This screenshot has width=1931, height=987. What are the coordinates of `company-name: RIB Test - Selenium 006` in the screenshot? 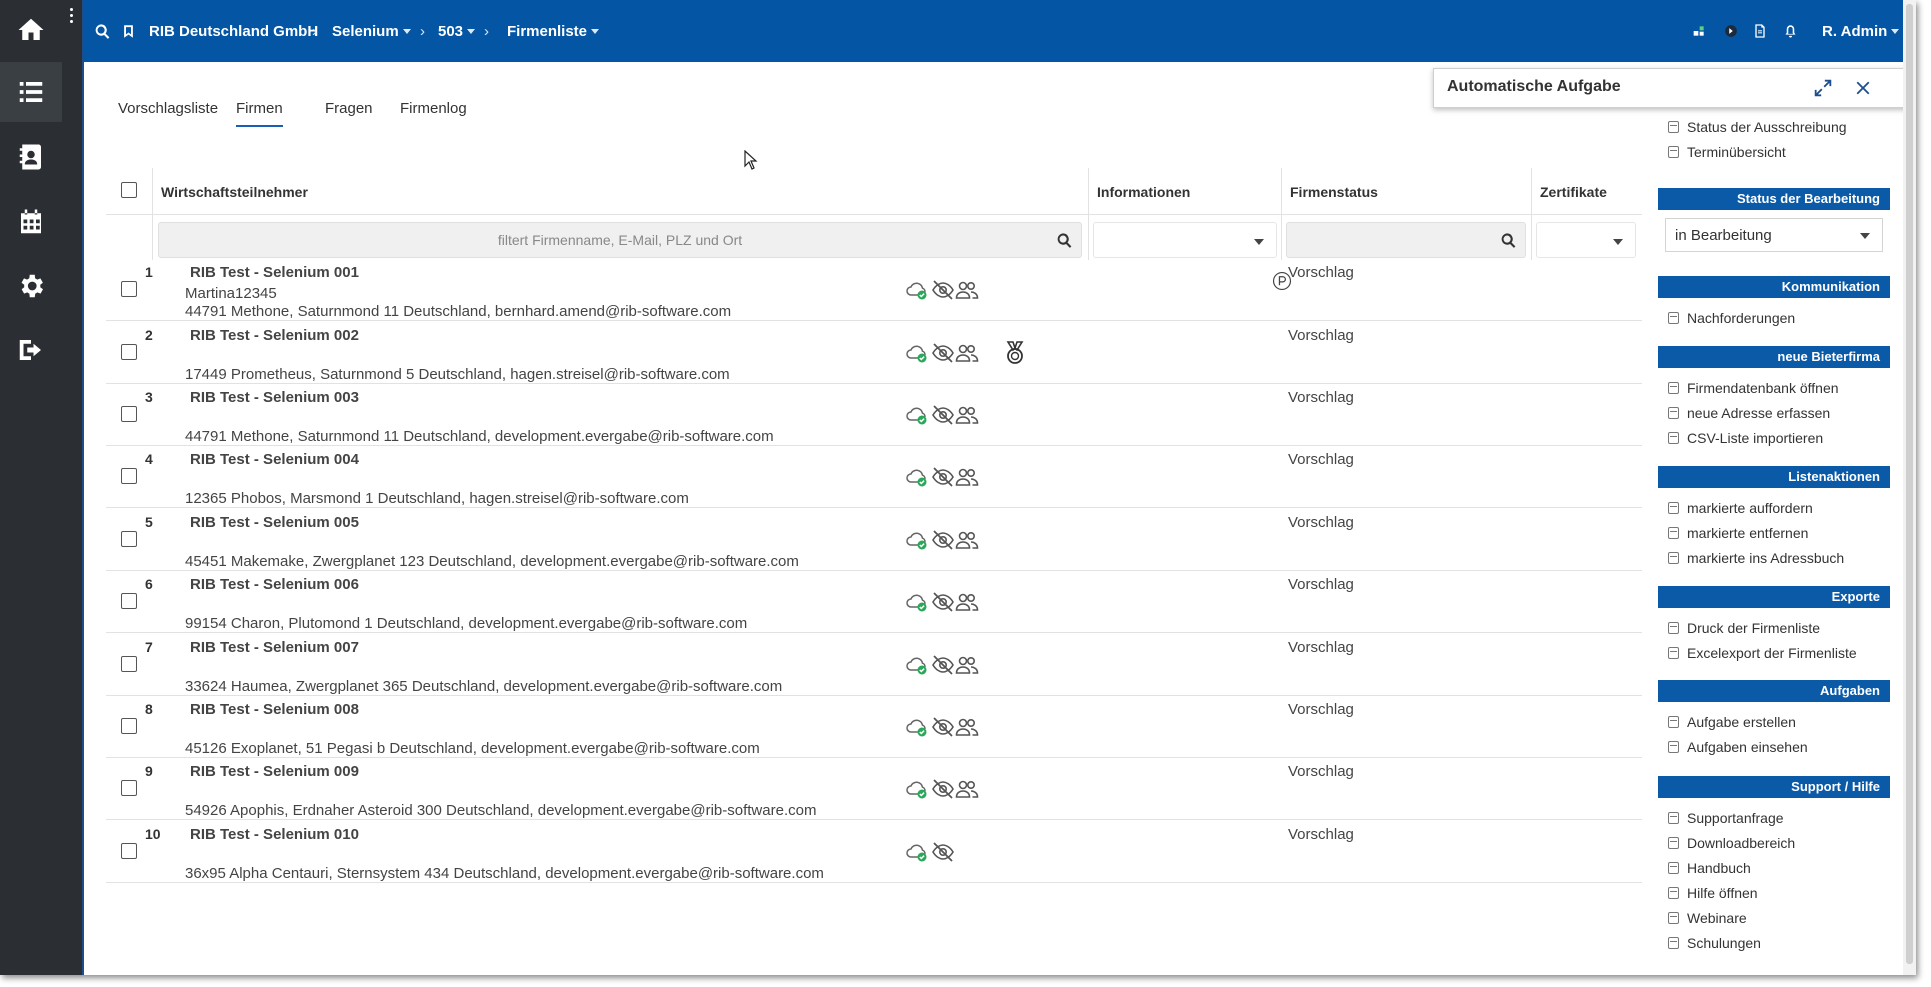 It's located at (274, 584).